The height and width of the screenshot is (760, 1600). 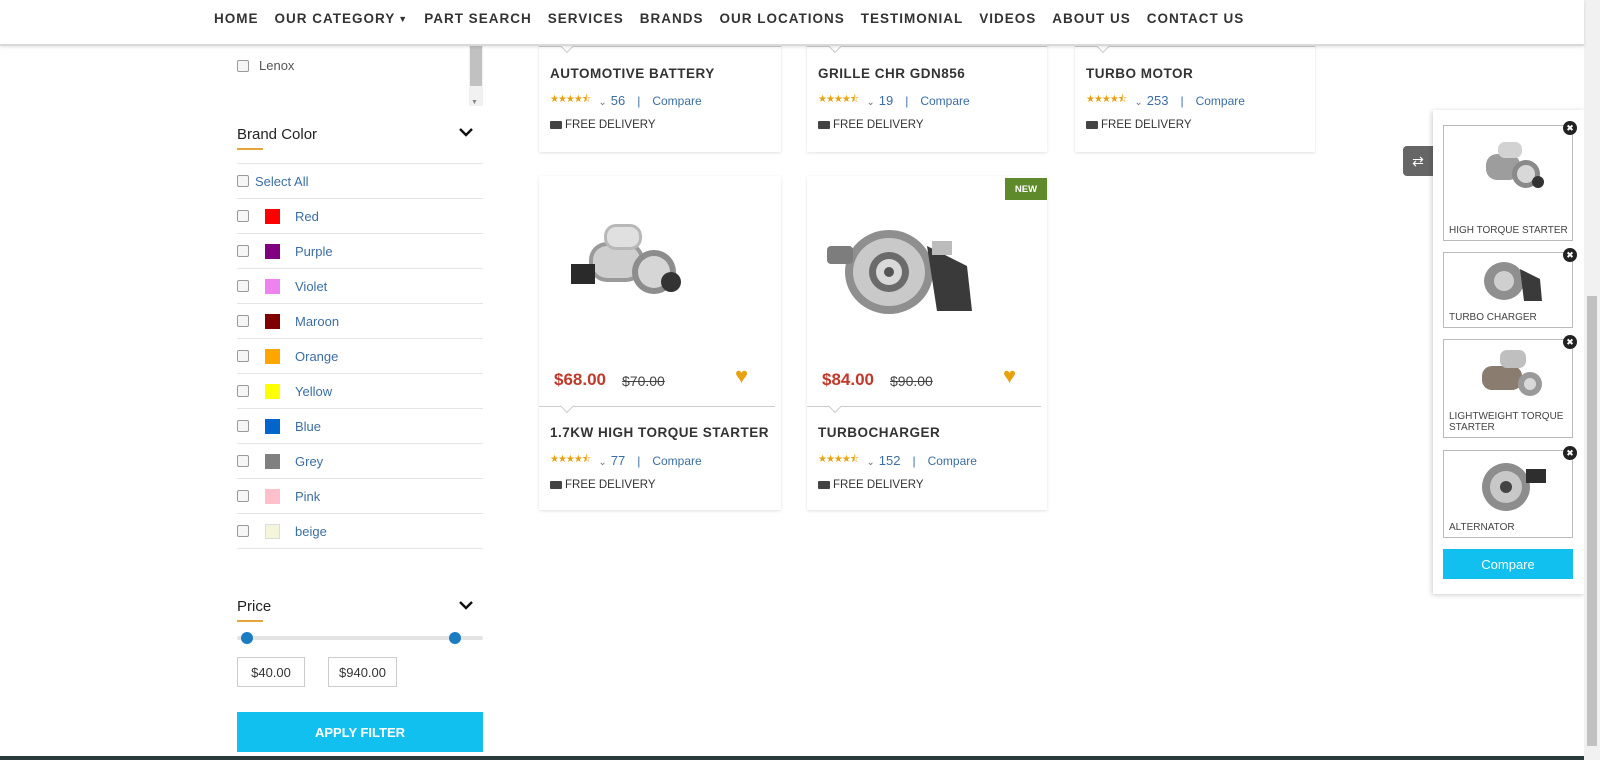 I want to click on brand-color-title: Brand Color, so click(x=277, y=134).